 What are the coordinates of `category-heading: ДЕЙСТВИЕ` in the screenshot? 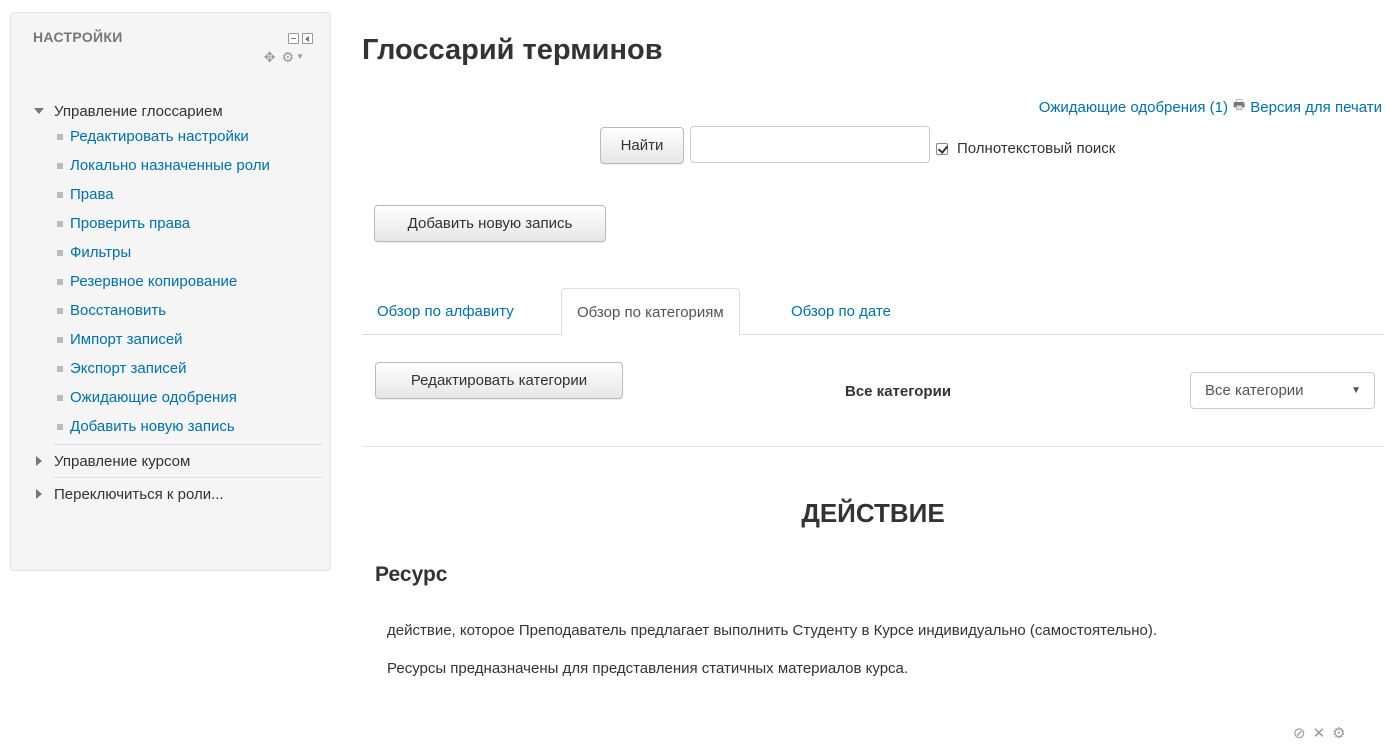 It's located at (873, 513).